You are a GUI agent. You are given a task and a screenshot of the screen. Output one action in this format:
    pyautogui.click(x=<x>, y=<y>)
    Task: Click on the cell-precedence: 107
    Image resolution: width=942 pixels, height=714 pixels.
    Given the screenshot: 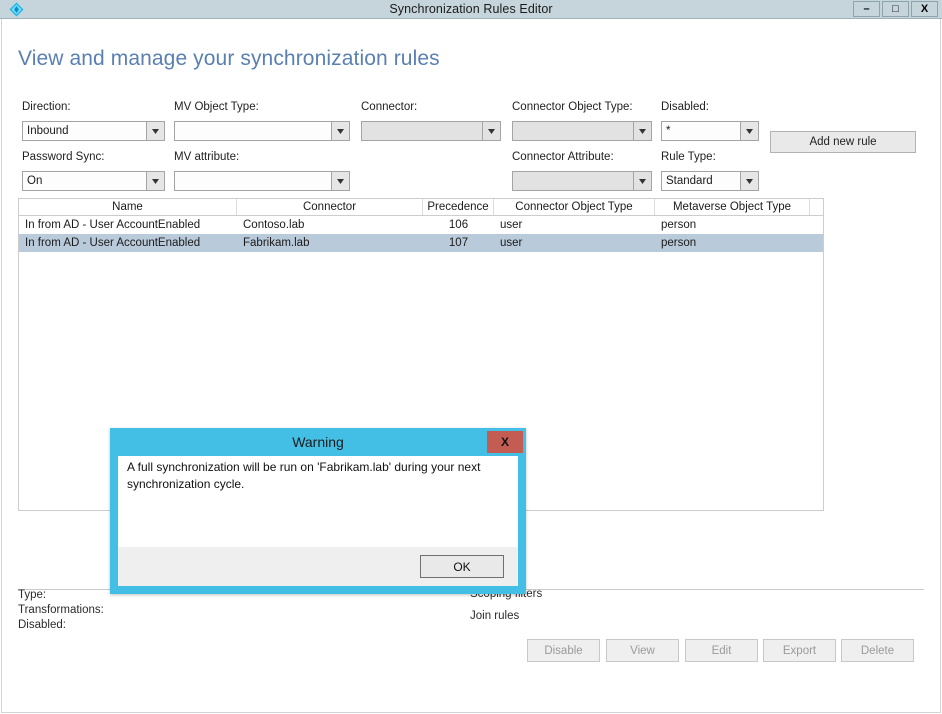 What is the action you would take?
    pyautogui.click(x=458, y=243)
    